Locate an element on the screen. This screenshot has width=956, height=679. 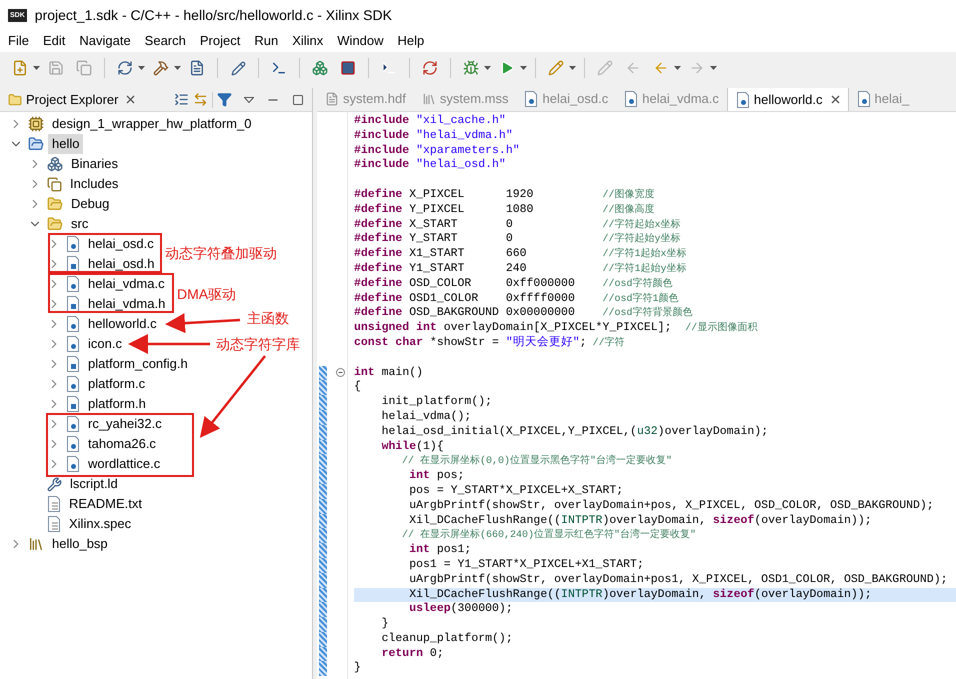
includes-icon is located at coordinates (54, 184).